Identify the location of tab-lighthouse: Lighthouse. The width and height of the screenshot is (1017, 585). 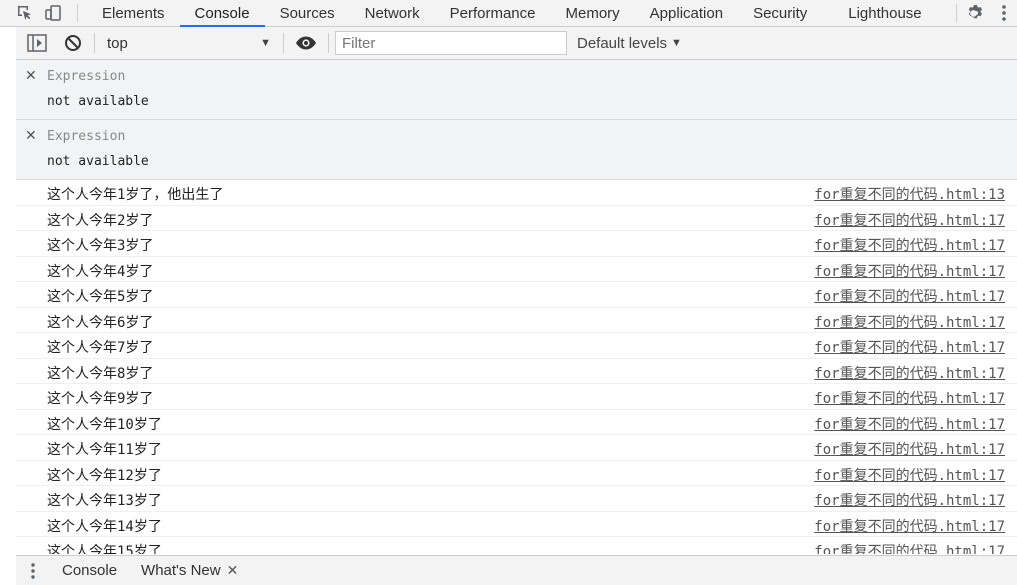
(879, 13).